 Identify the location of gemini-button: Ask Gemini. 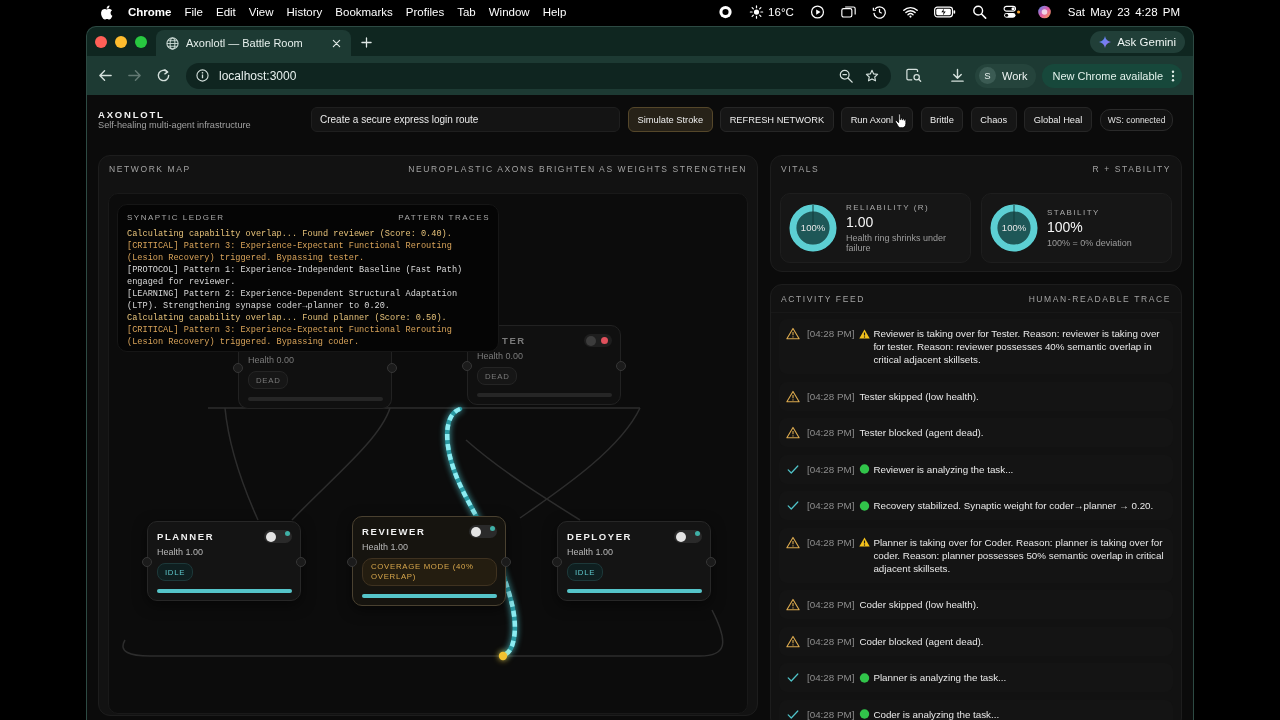
(1137, 41).